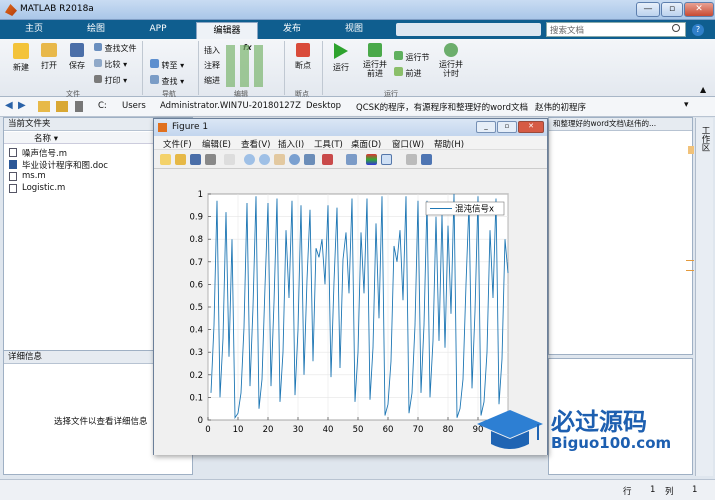  Describe the element at coordinates (96, 29) in the screenshot. I see `tab-plots: 绘图` at that location.